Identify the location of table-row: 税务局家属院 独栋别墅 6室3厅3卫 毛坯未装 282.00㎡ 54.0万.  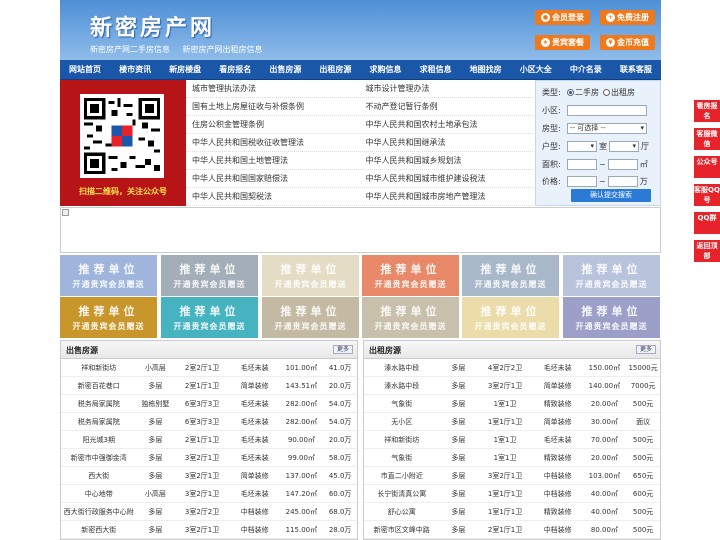
(209, 404).